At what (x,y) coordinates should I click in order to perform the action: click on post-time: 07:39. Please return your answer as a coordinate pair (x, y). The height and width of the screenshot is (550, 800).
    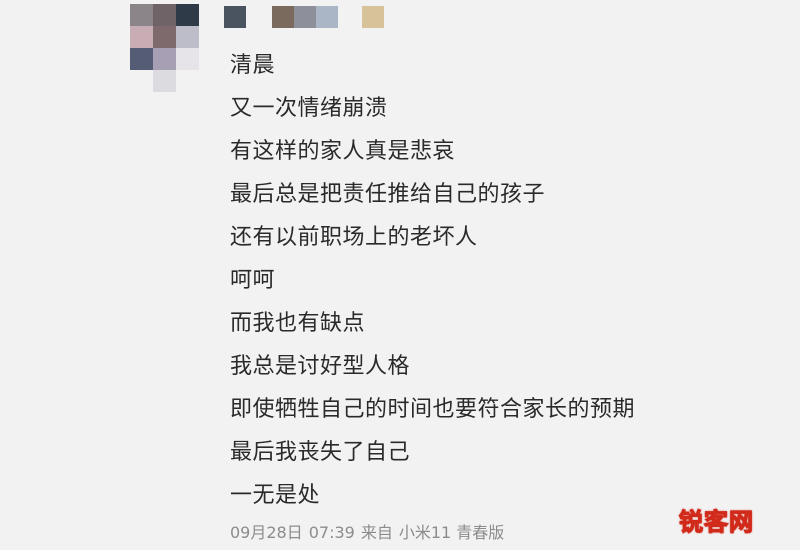
    Looking at the image, I should click on (332, 532).